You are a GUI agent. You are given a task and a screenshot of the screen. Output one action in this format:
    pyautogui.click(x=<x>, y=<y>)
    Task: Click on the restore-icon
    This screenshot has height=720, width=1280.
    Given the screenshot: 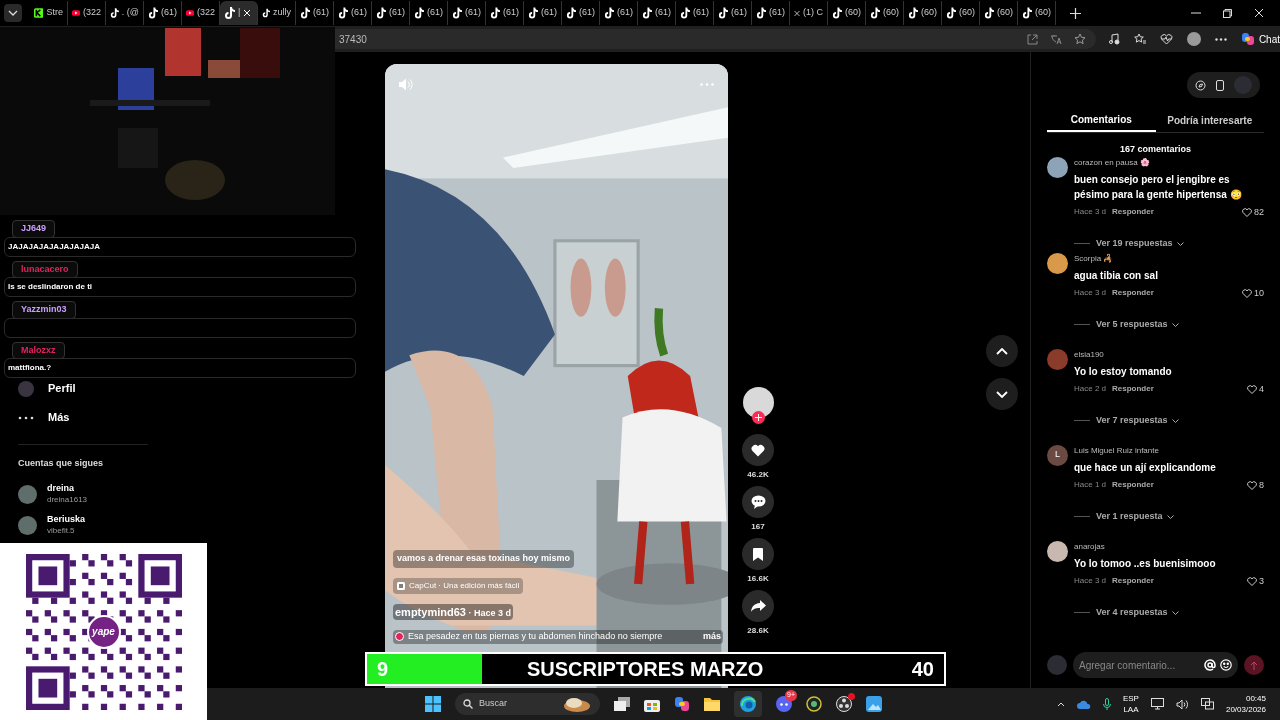 What is the action you would take?
    pyautogui.click(x=1227, y=13)
    